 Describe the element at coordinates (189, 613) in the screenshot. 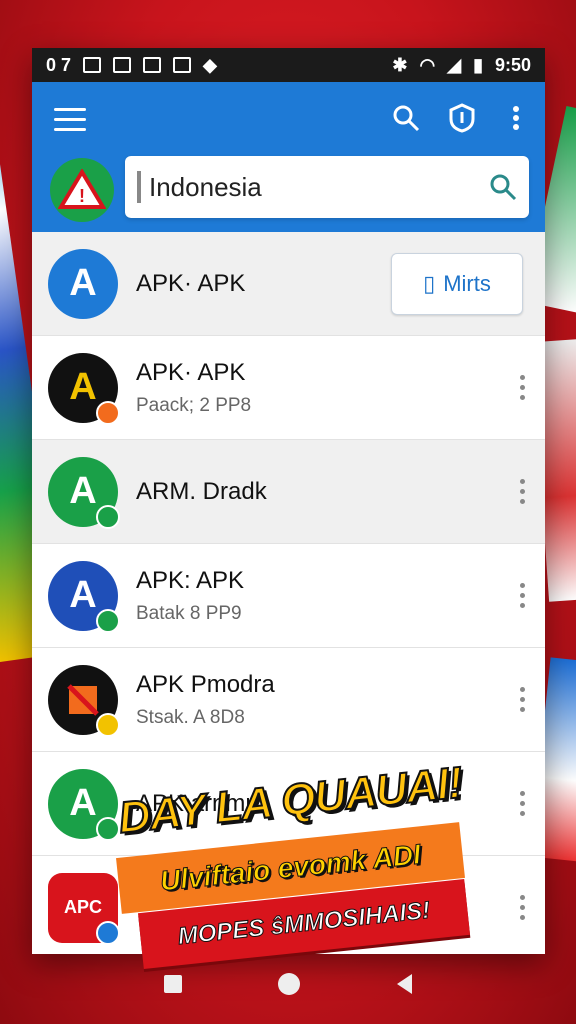

I see `app-subtitle: Batak 8 PP9` at that location.